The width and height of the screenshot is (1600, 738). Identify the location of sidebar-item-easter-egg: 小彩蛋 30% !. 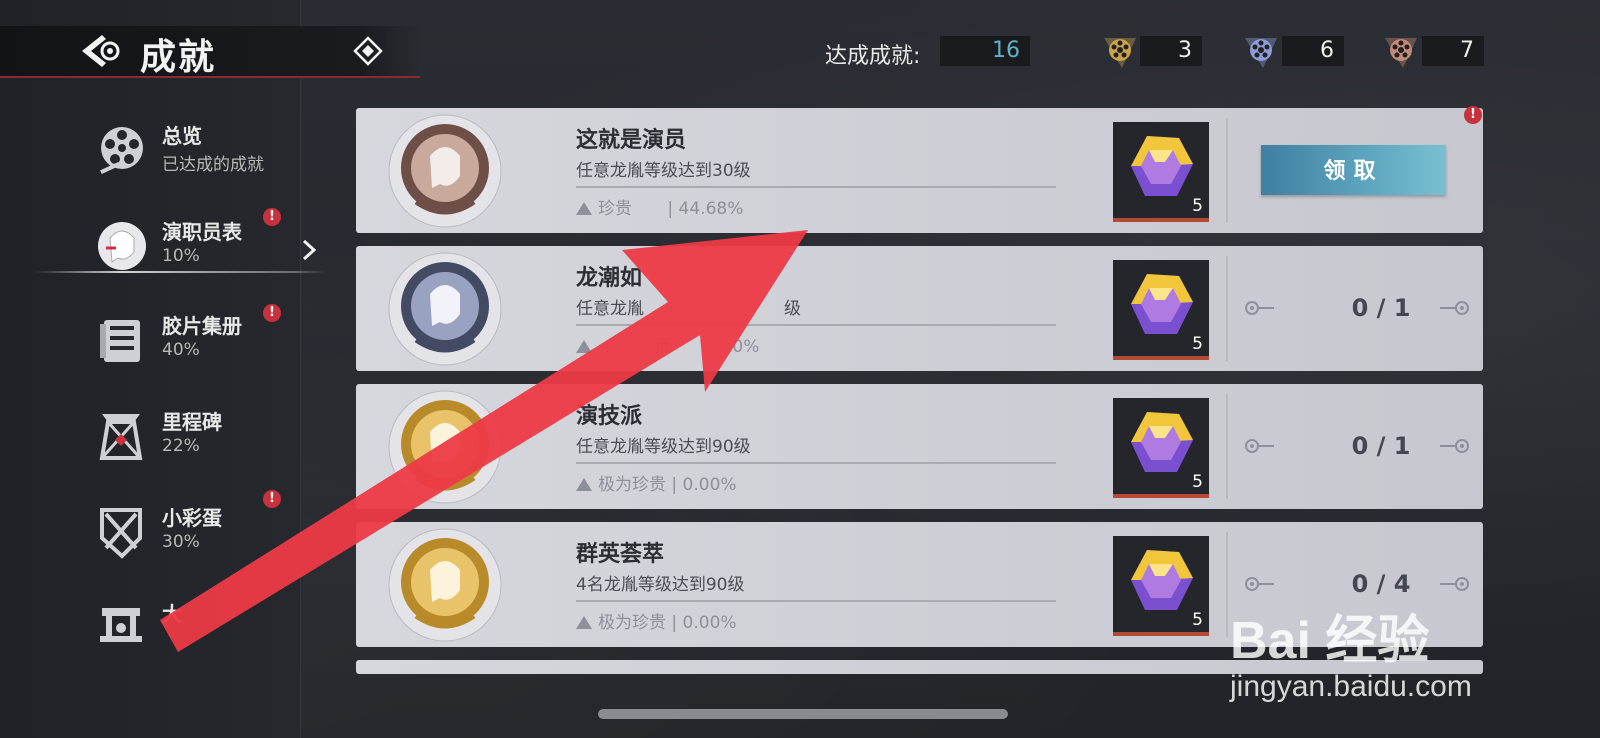
(195, 529).